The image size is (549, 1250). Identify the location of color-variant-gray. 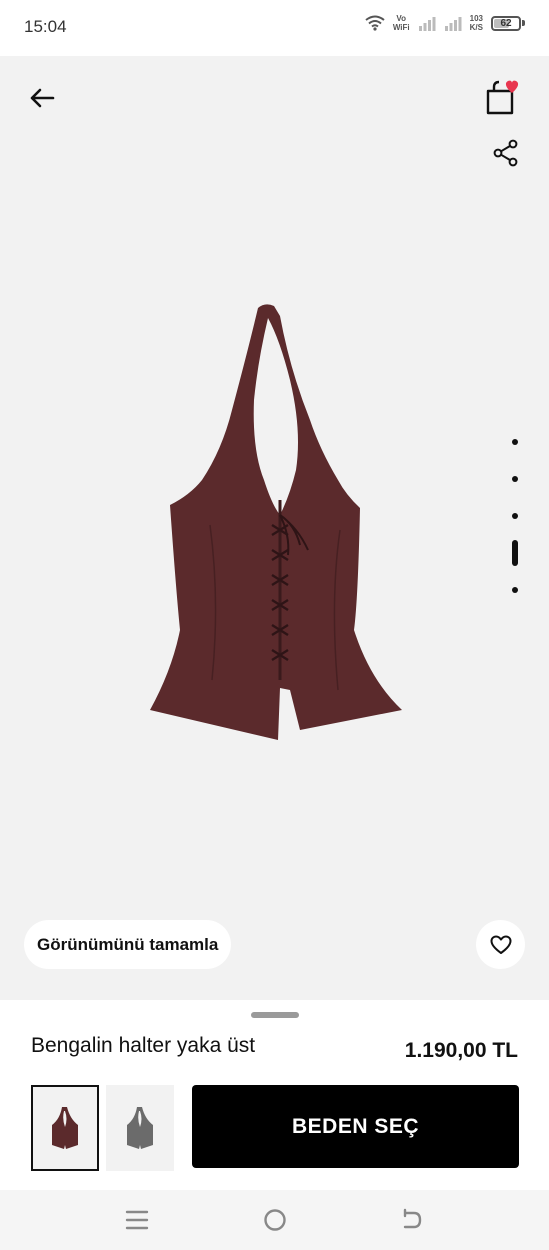
(140, 1128).